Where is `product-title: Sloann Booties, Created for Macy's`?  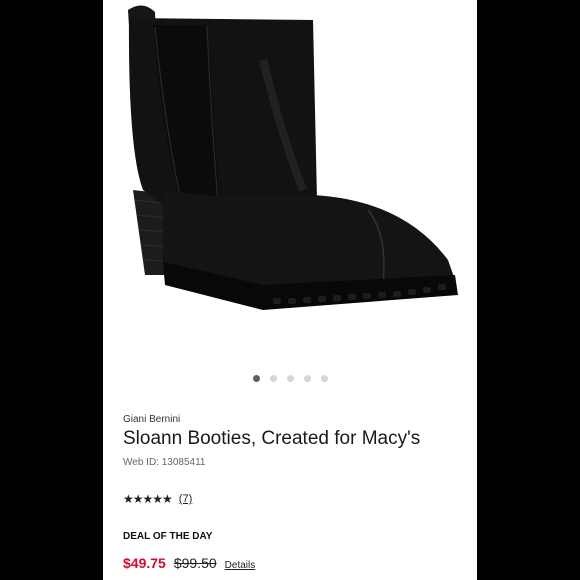
product-title: Sloann Booties, Created for Macy's is located at coordinates (272, 438).